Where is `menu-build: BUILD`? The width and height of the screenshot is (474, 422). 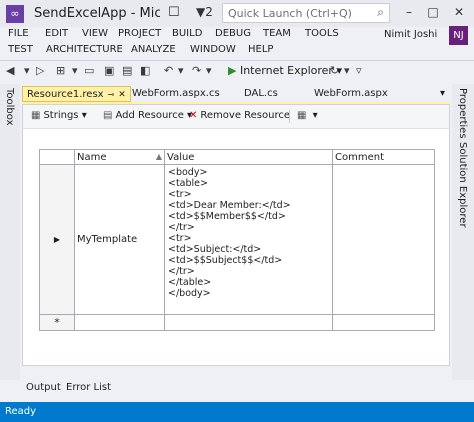 menu-build: BUILD is located at coordinates (187, 33).